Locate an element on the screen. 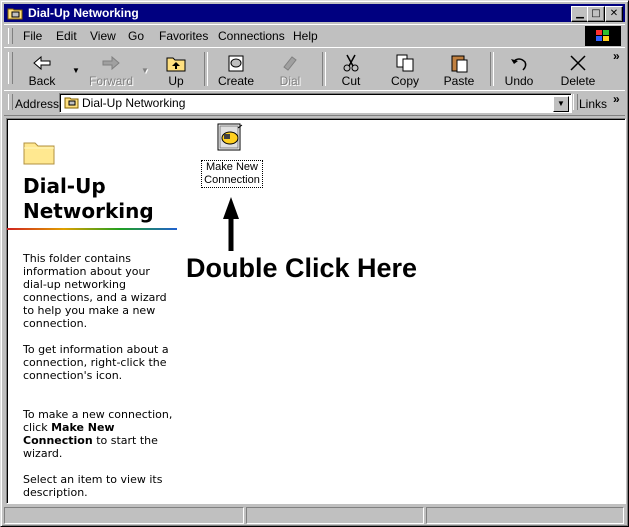 This screenshot has width=629, height=527. menu-favorites: Favorites is located at coordinates (183, 36).